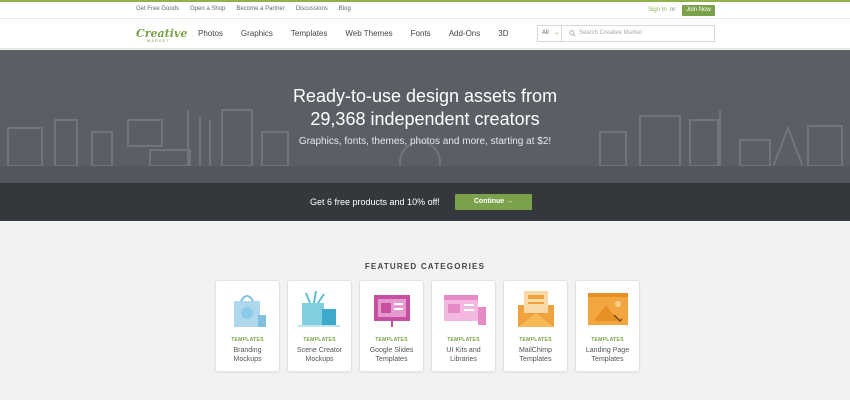 The image size is (850, 400). Describe the element at coordinates (465, 310) in the screenshot. I see `ui-kit-icon` at that location.